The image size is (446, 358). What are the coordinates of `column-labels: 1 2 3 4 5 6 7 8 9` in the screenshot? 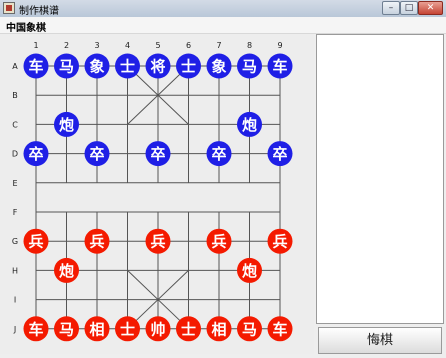 It's located at (157, 45).